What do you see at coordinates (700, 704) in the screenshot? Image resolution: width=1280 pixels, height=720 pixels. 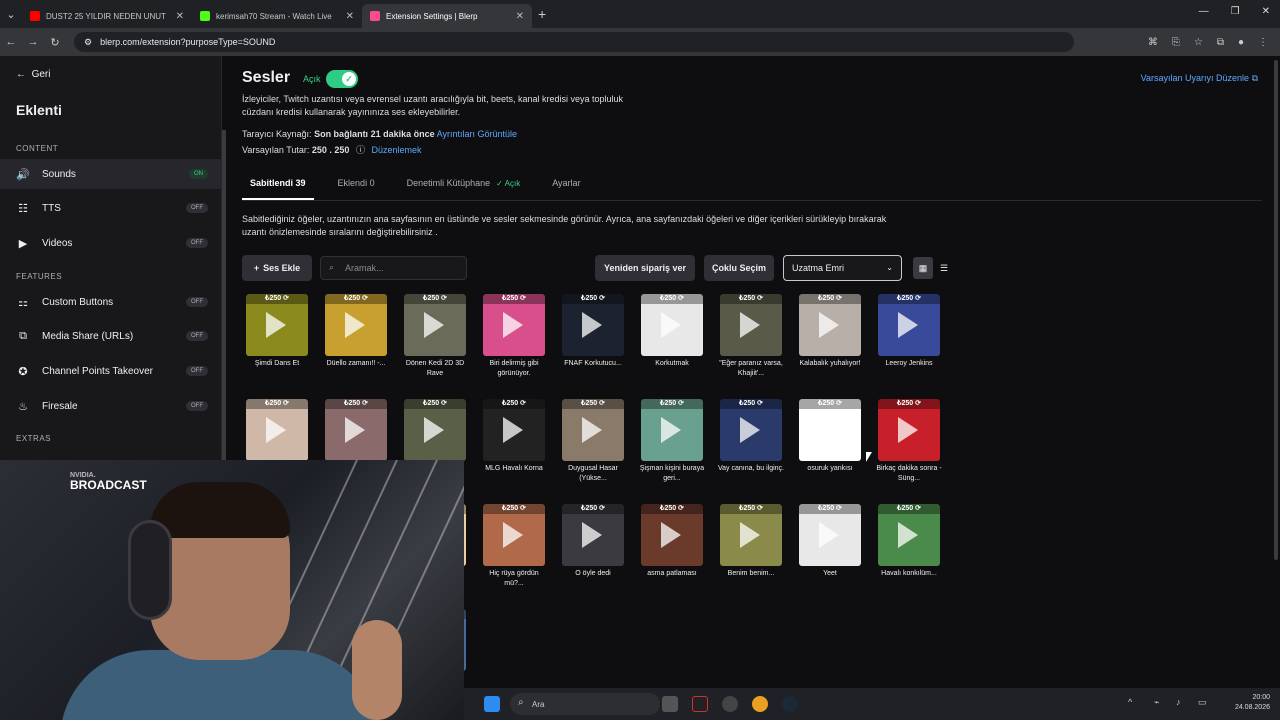 I see `app-icon` at bounding box center [700, 704].